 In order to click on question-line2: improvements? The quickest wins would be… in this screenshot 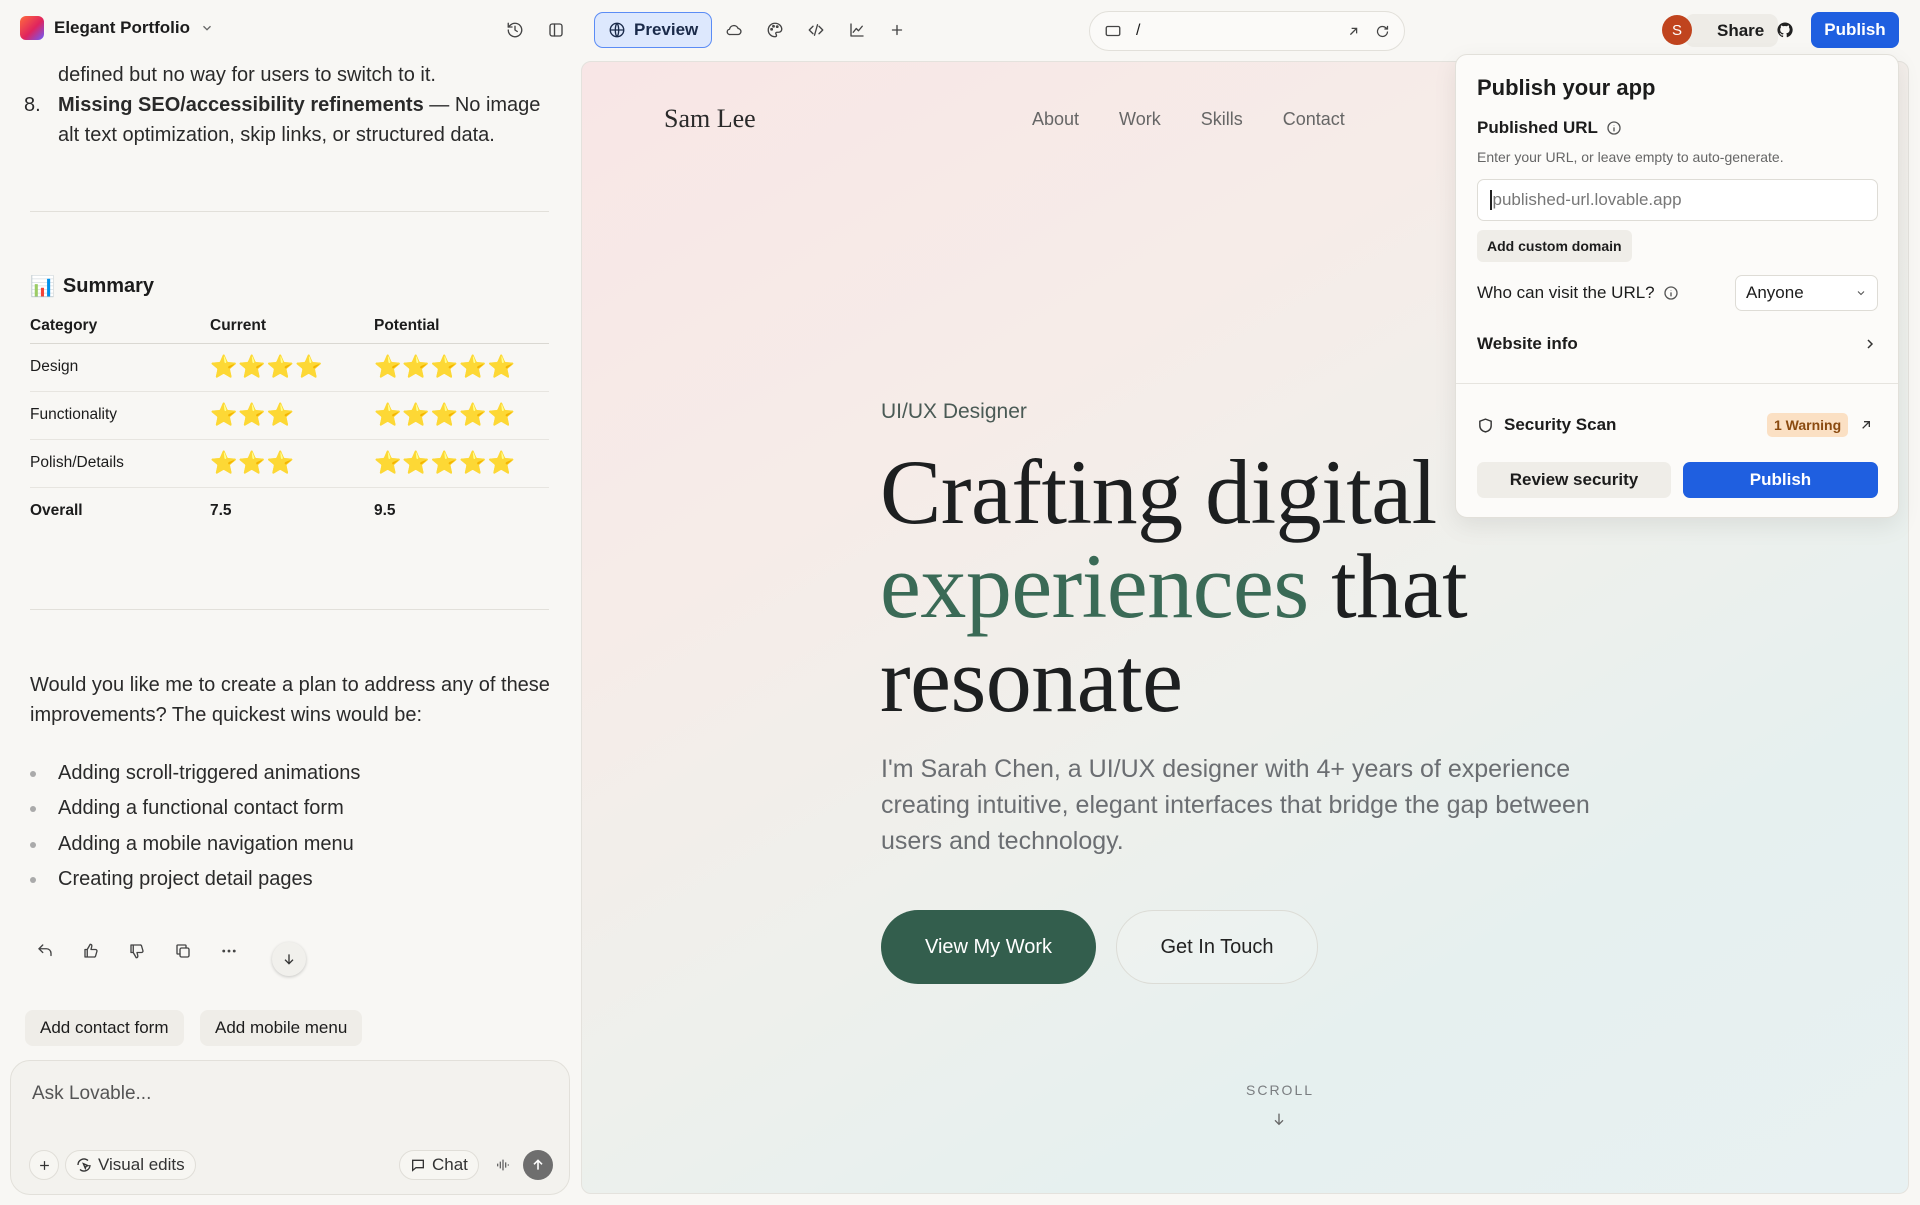, I will do `click(226, 715)`.